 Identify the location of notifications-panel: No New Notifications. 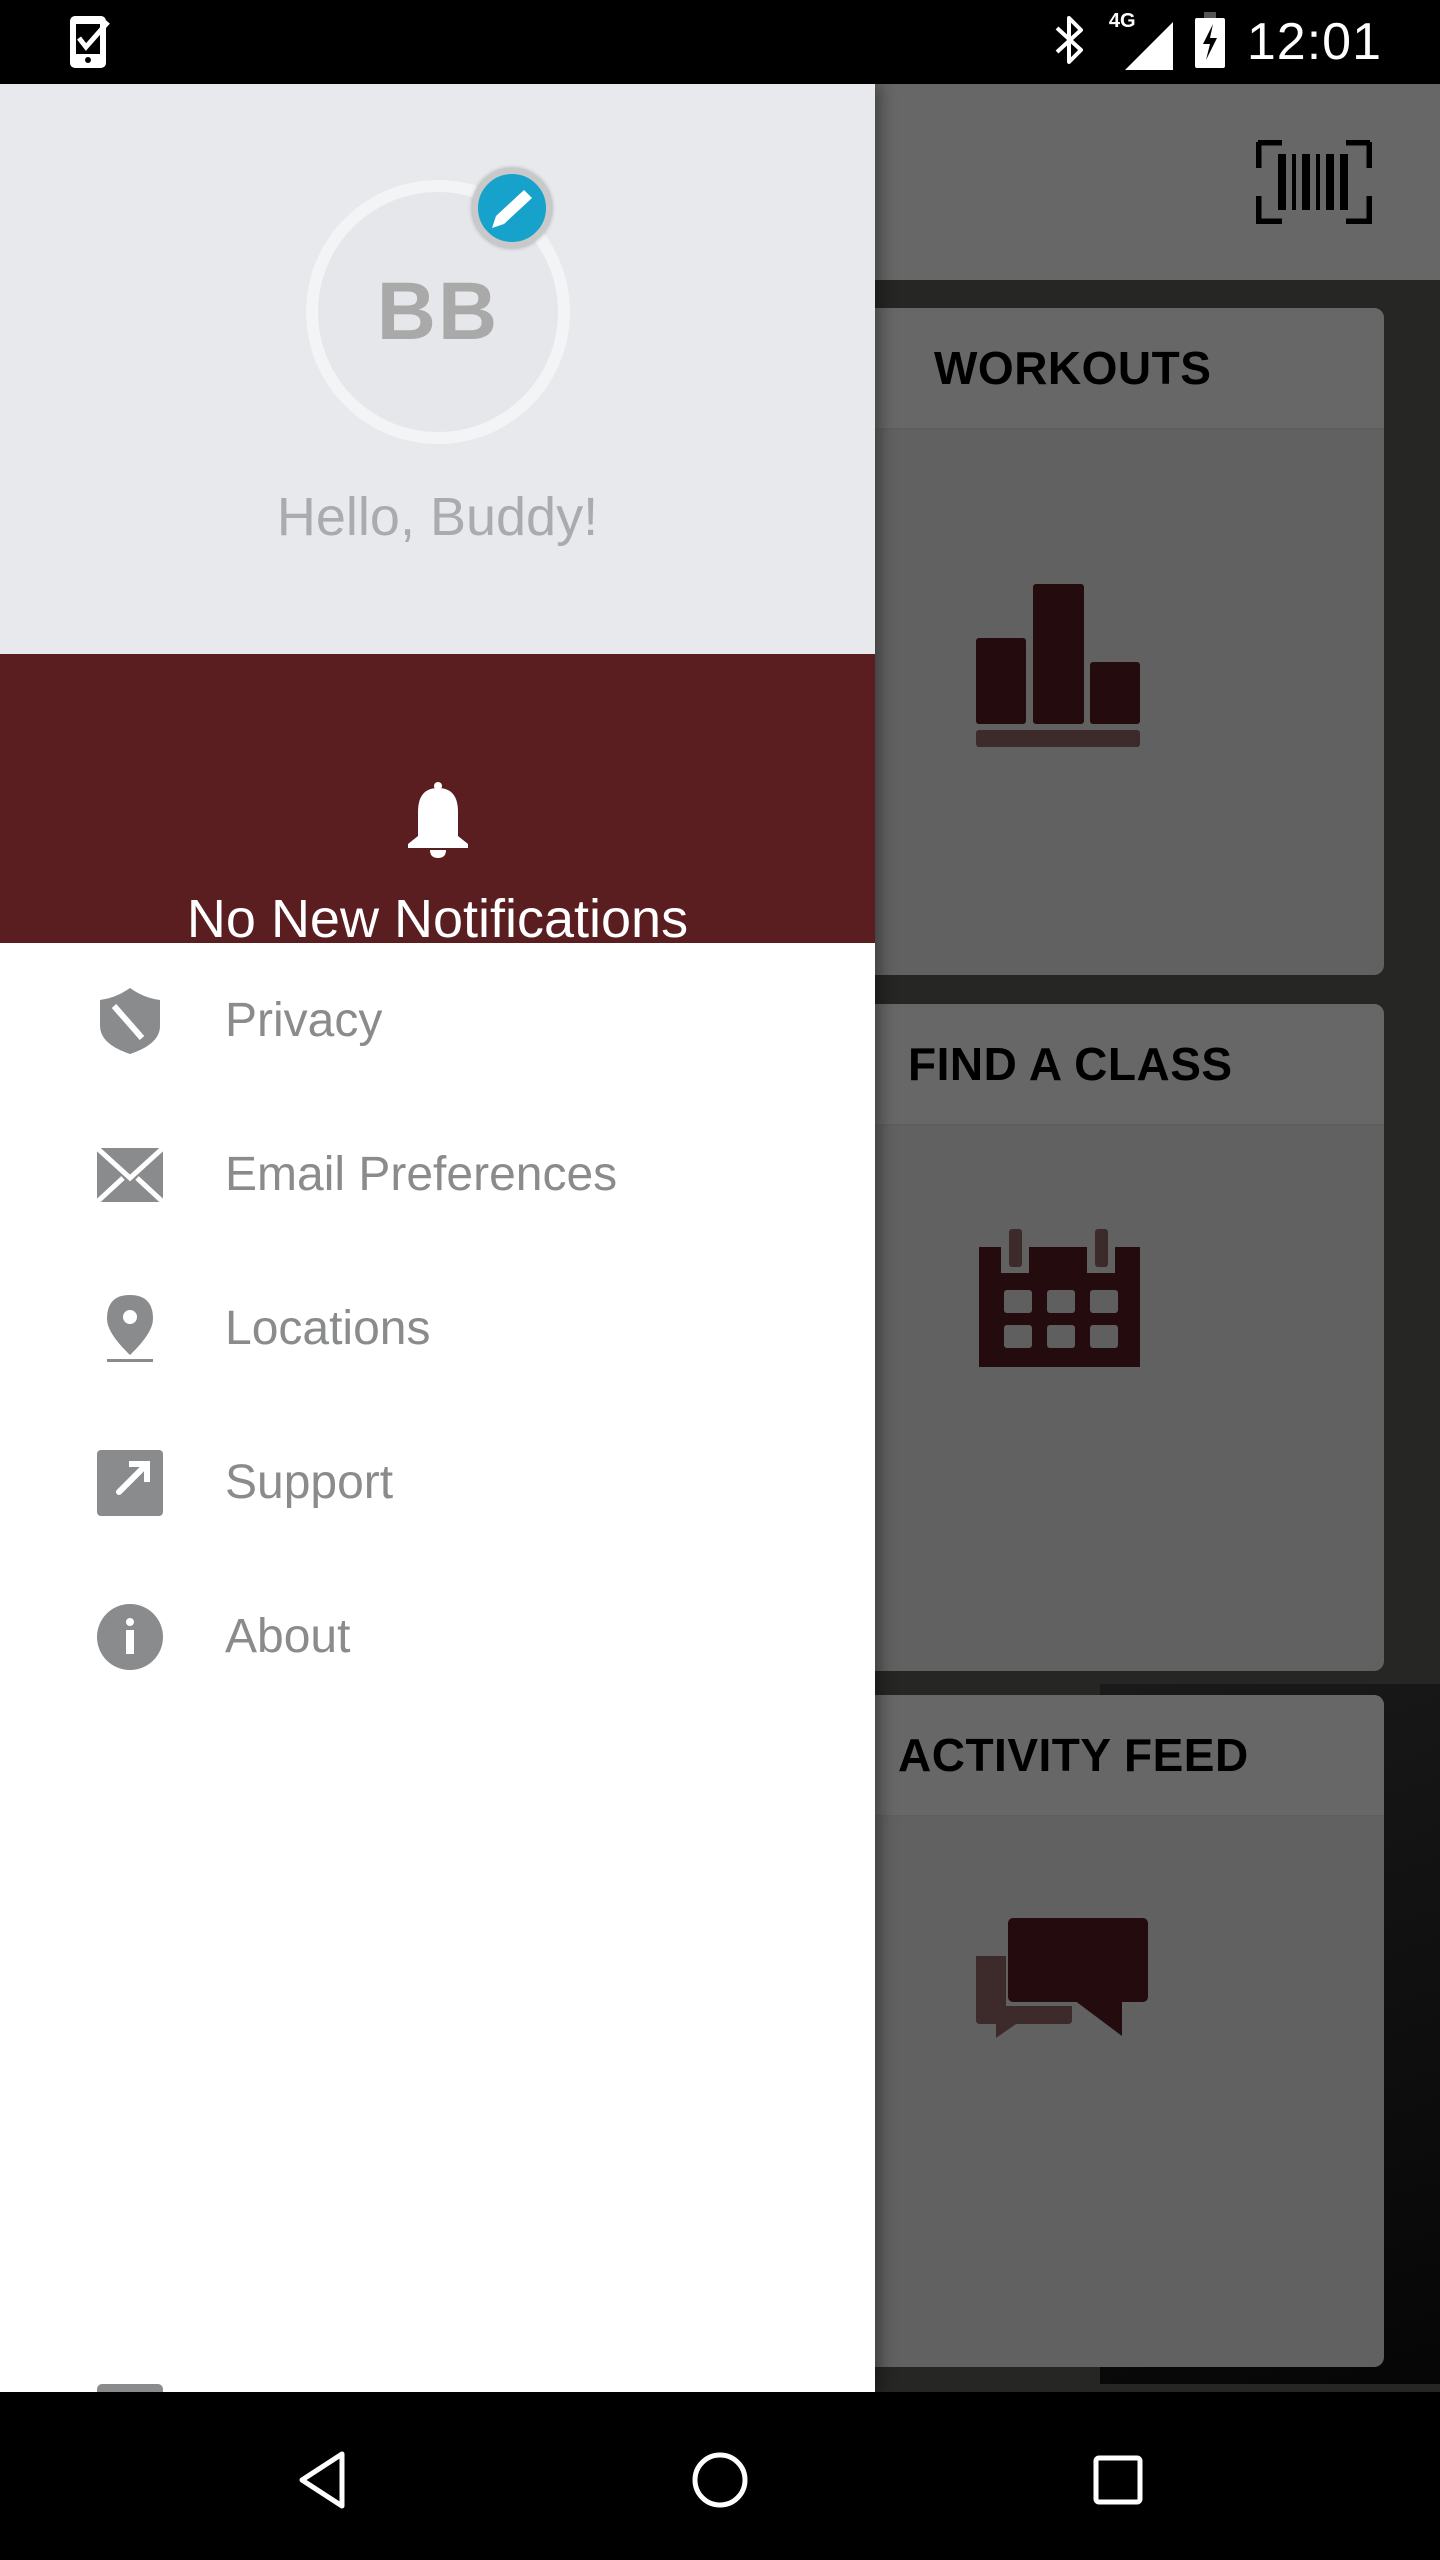
(437, 801).